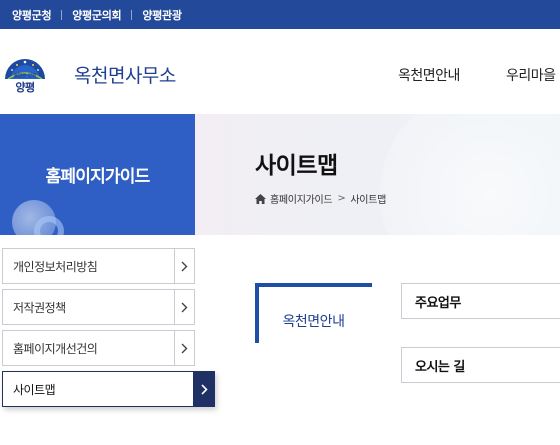 This screenshot has width=560, height=445. Describe the element at coordinates (98, 177) in the screenshot. I see `section-title: 홈페이지가이드` at that location.